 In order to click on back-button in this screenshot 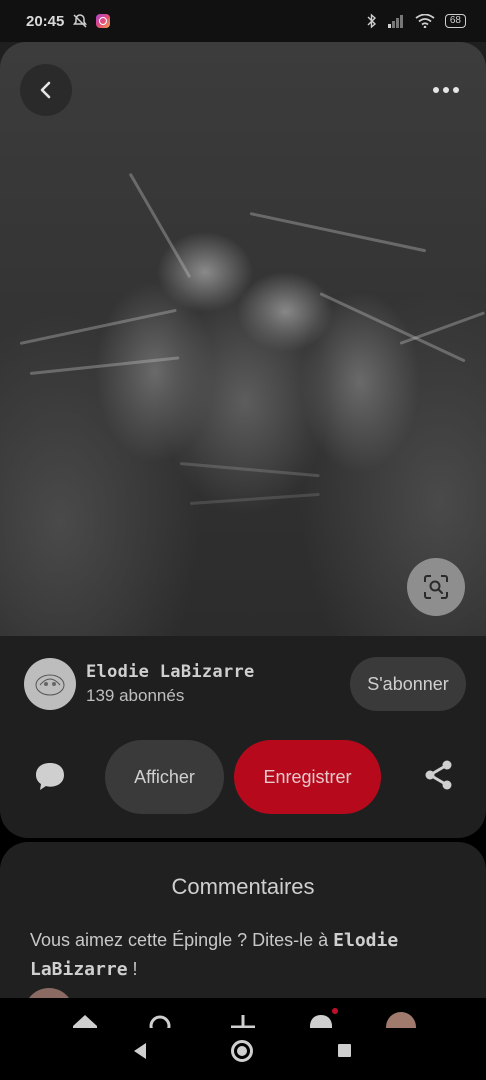, I will do `click(46, 90)`.